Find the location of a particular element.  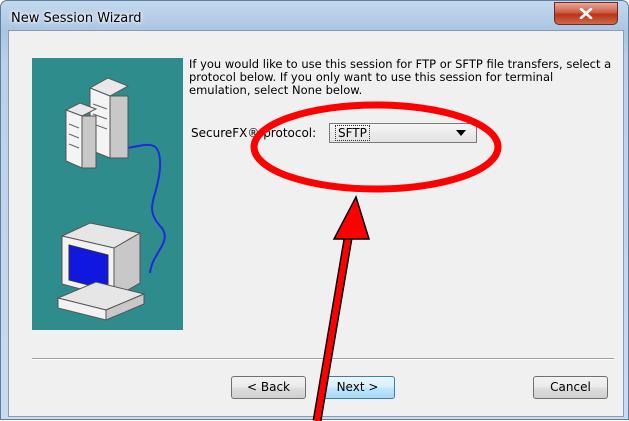

cancel-button: Cancel is located at coordinates (570, 387).